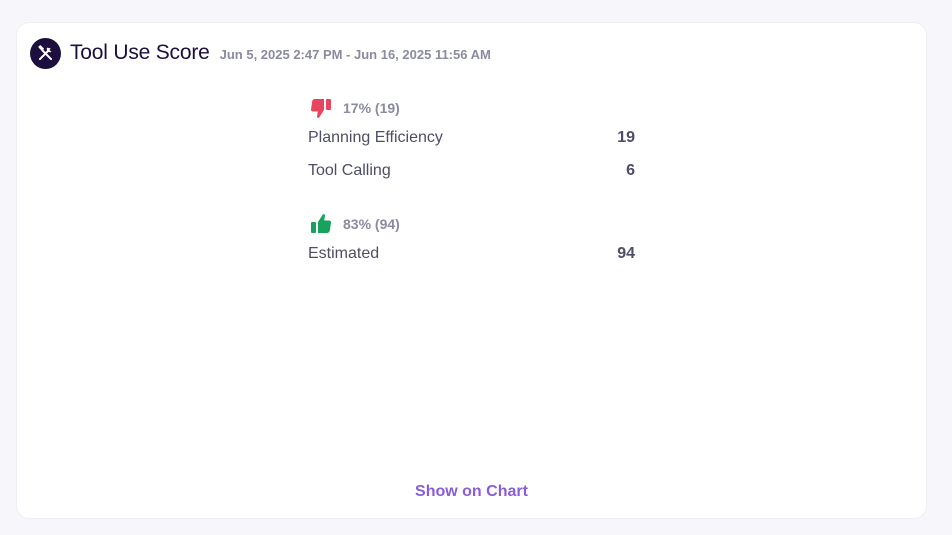 The image size is (952, 535). What do you see at coordinates (471, 137) in the screenshot?
I see `metric-row: Planning Efficiency 19` at bounding box center [471, 137].